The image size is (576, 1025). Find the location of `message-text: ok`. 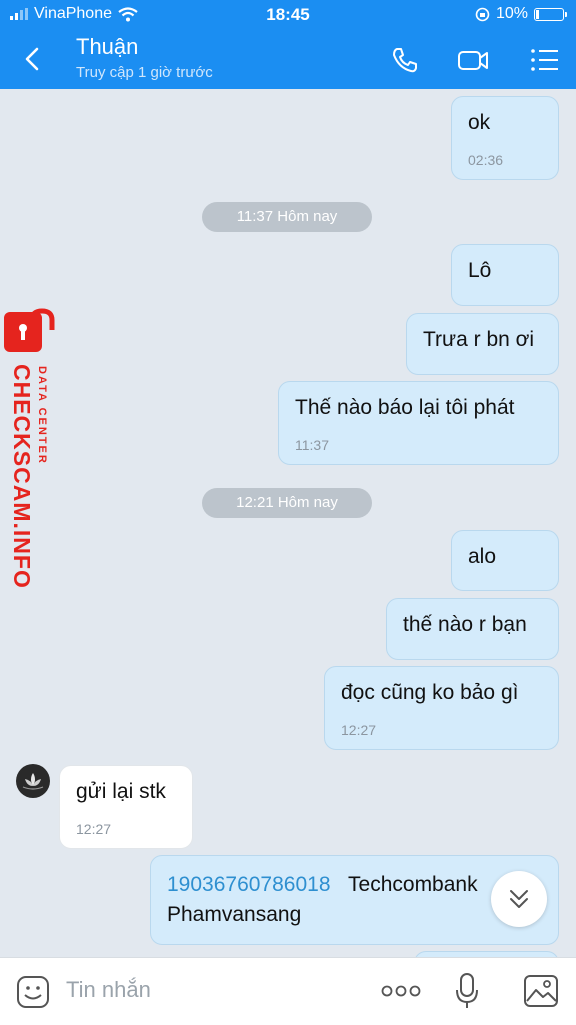

message-text: ok is located at coordinates (479, 122).